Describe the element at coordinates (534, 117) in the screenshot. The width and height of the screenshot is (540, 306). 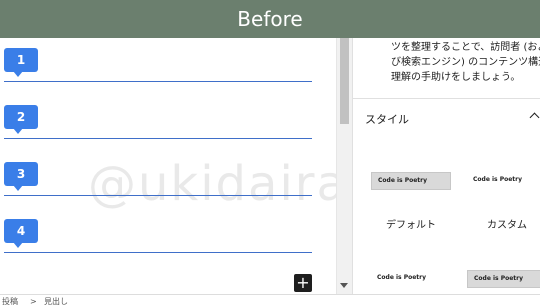
I see `chevron-up-icon` at that location.